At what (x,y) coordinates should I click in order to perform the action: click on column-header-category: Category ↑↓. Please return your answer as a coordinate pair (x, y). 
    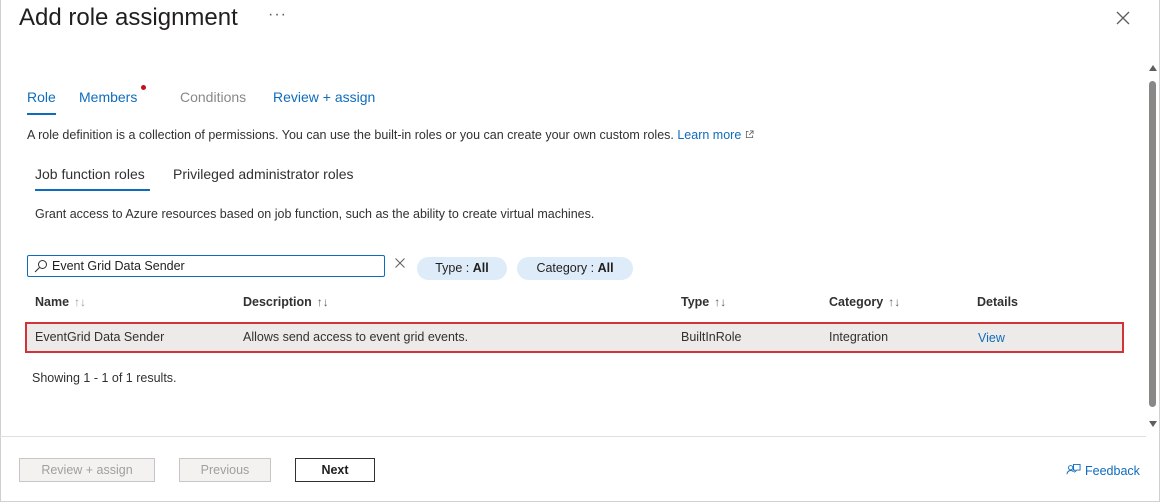
    Looking at the image, I should click on (864, 302).